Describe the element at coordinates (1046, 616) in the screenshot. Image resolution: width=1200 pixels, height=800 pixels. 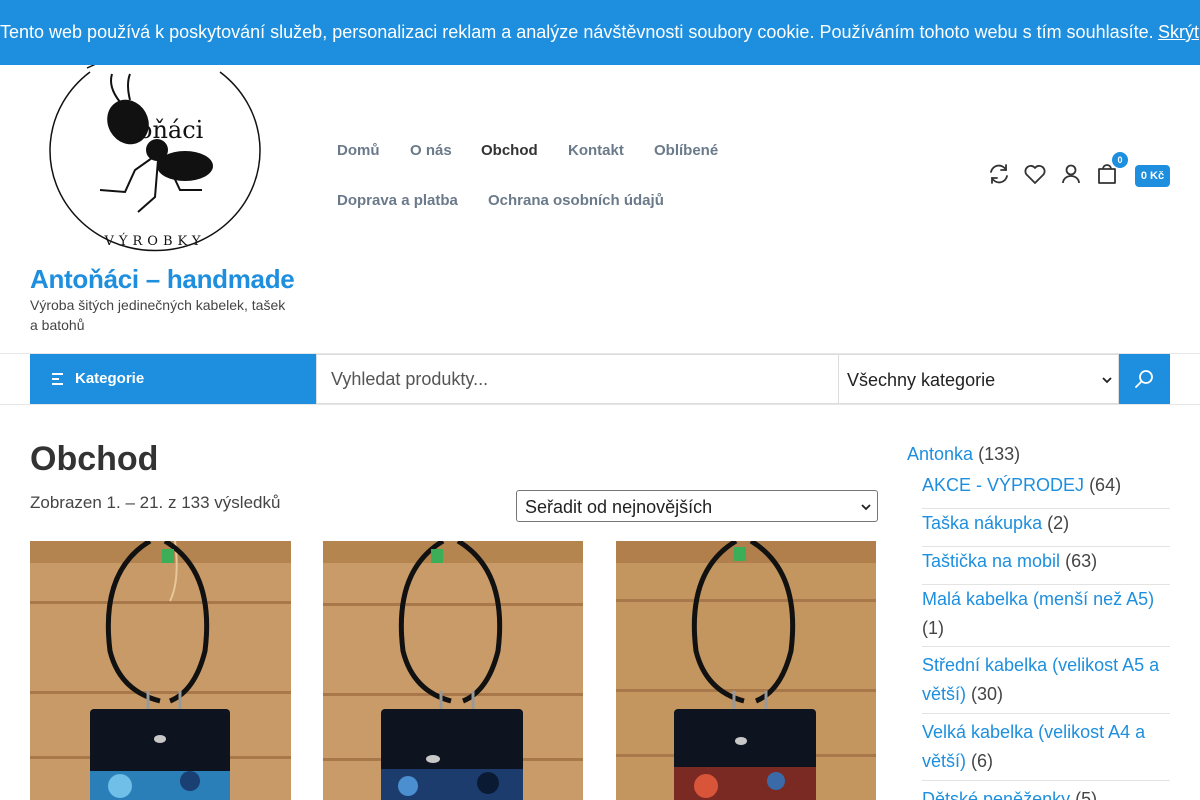
I see `category-item: Malá kabelka (menší než A5) (1)` at that location.